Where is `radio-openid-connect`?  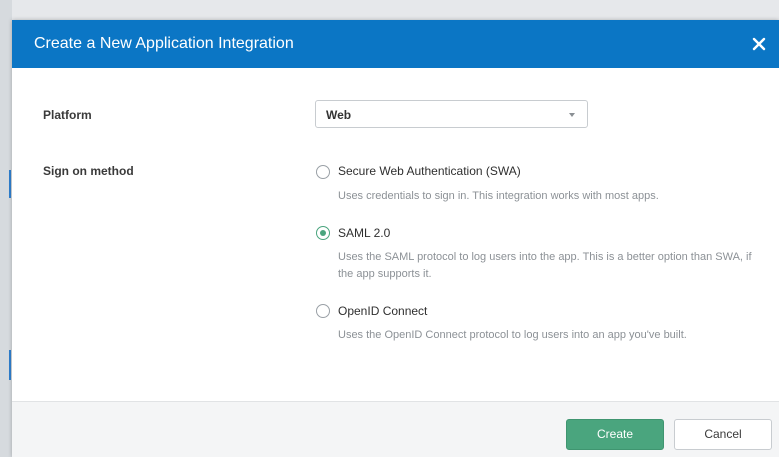
radio-openid-connect is located at coordinates (323, 311).